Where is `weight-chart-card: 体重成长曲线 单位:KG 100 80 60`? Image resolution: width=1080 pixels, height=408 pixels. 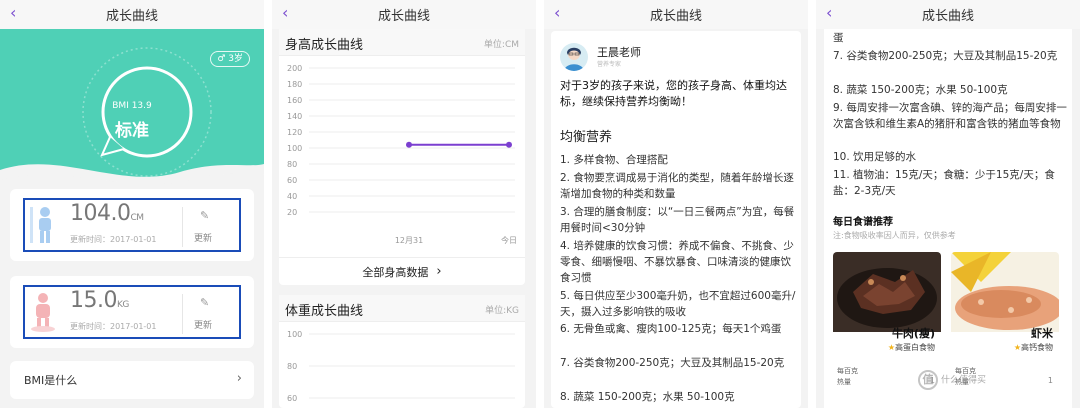 weight-chart-card: 体重成长曲线 单位:KG 100 80 60 is located at coordinates (402, 351).